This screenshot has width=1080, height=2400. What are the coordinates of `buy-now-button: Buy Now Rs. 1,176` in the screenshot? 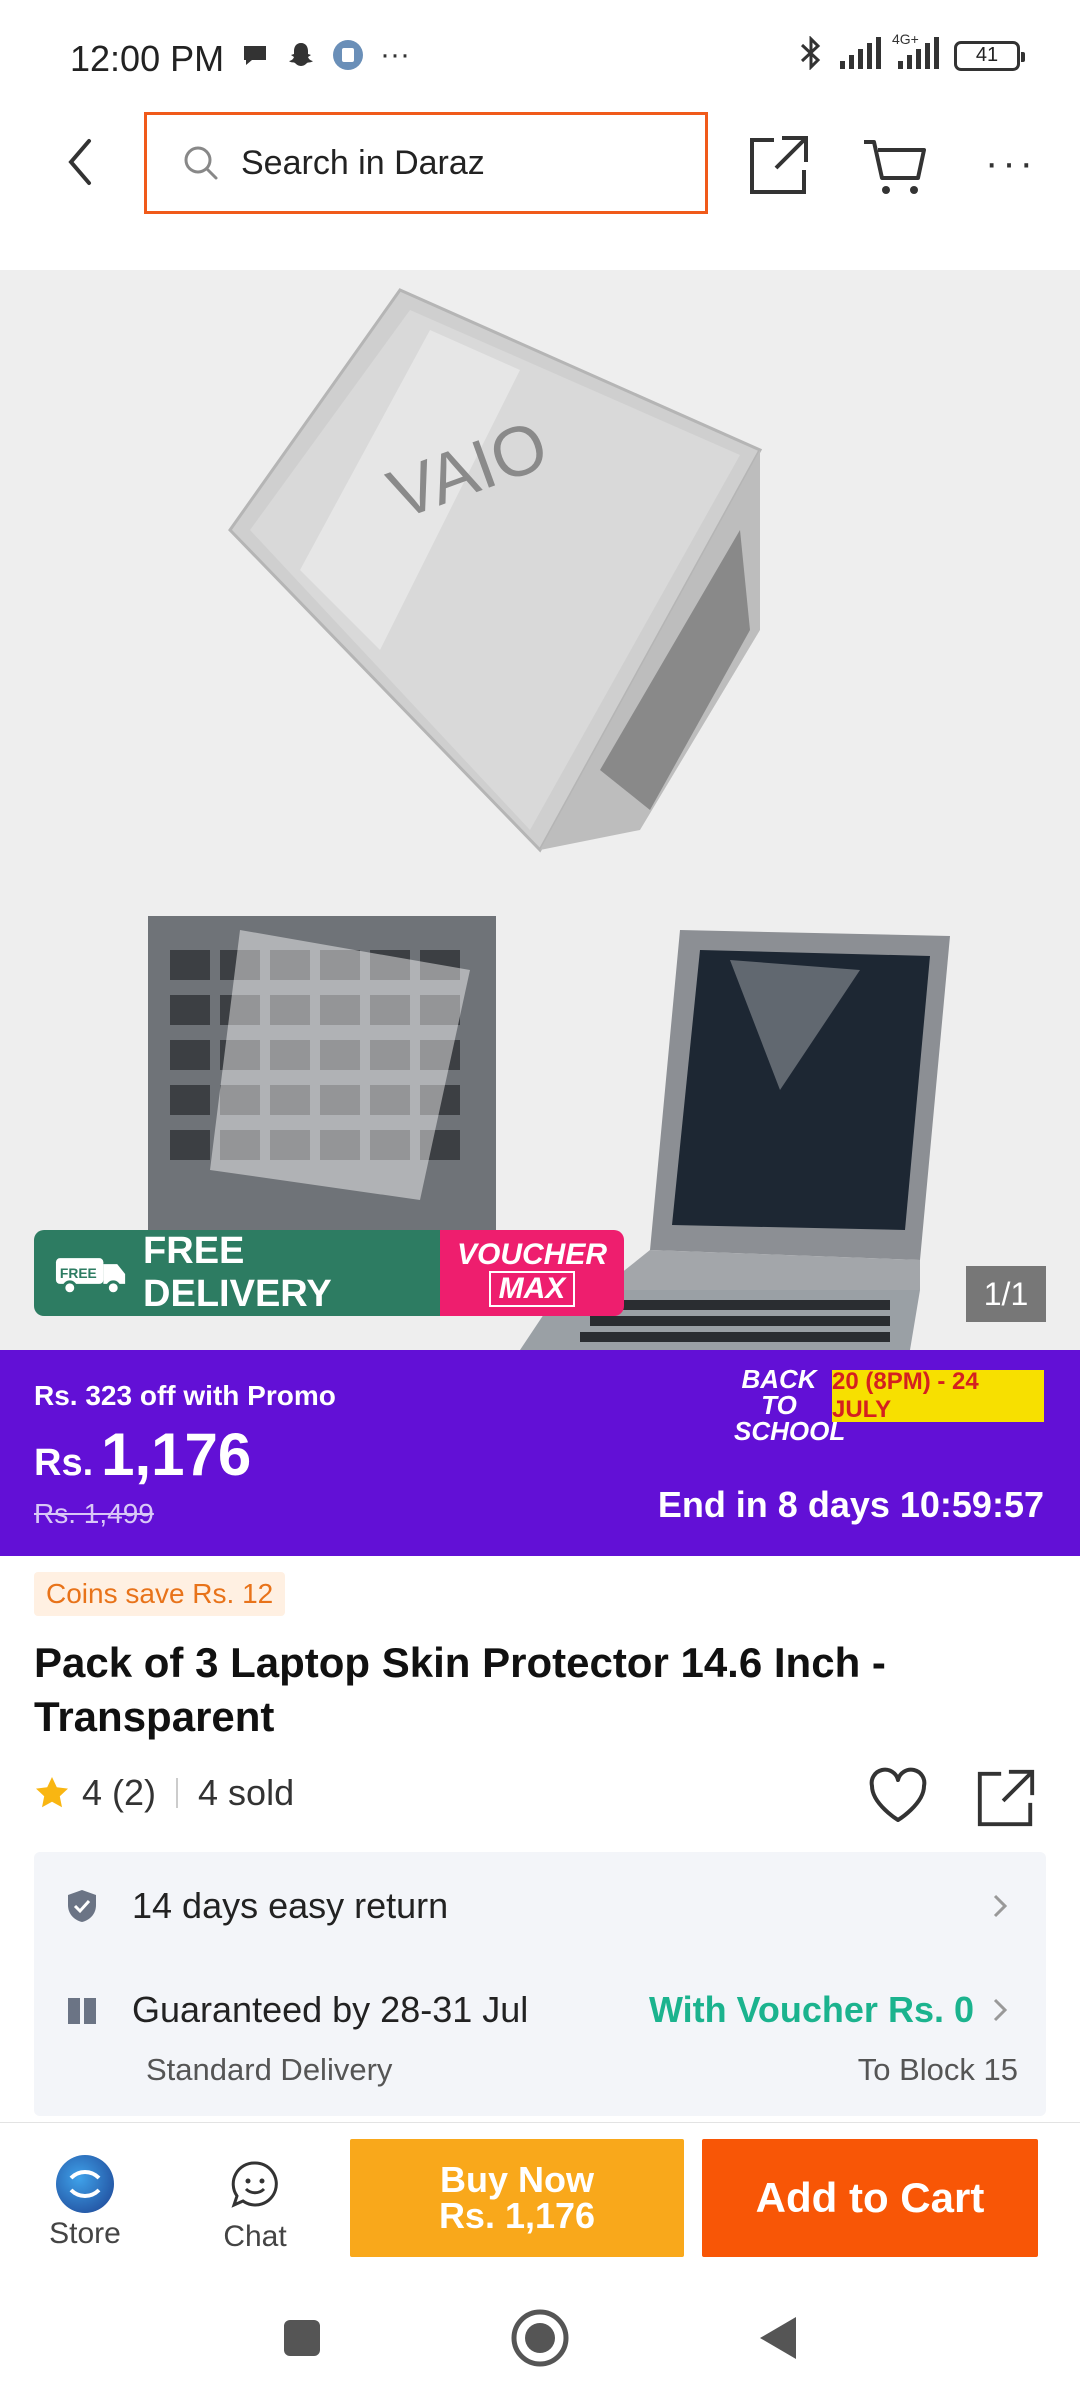 It's located at (517, 2198).